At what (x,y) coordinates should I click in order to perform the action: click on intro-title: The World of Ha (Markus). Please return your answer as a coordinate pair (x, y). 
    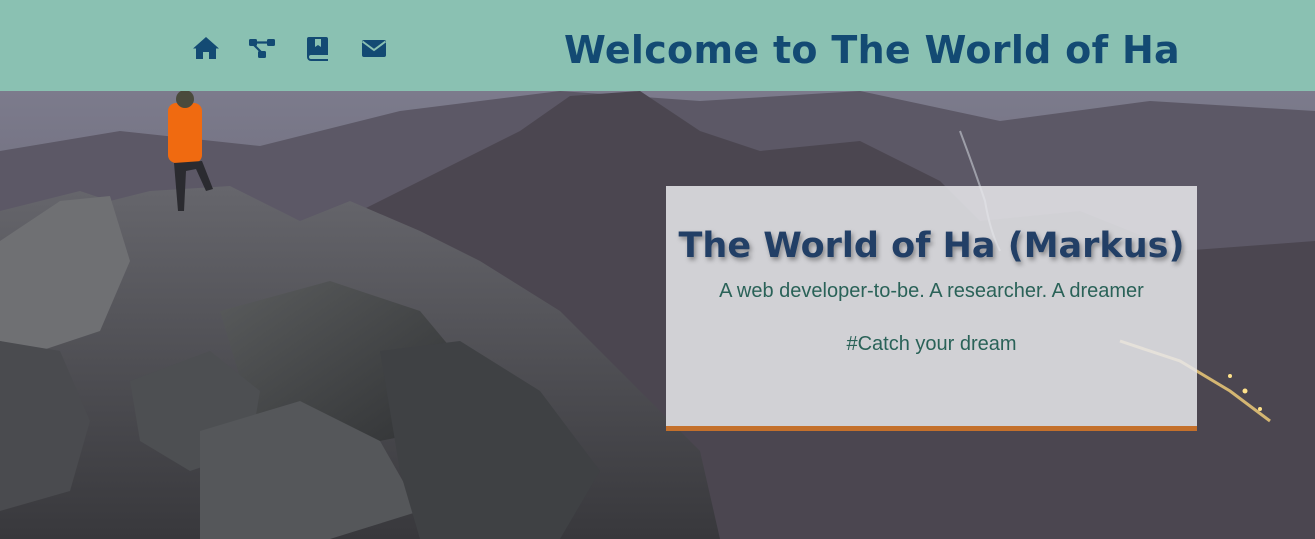
    Looking at the image, I should click on (931, 246).